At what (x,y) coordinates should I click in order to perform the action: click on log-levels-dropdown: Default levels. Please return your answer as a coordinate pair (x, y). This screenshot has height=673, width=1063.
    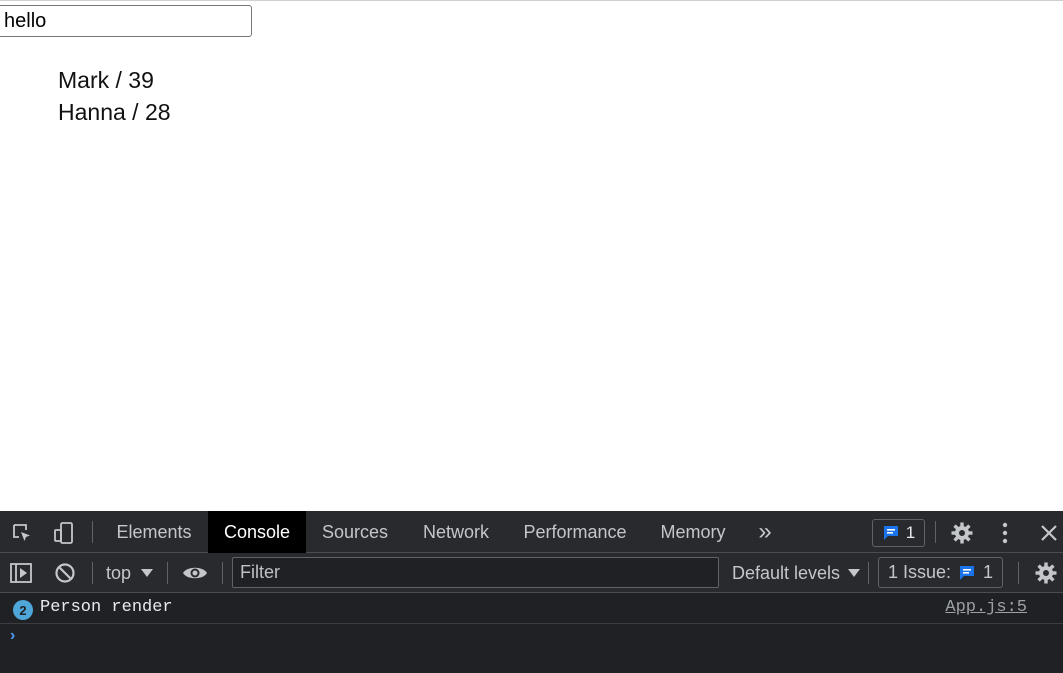
    Looking at the image, I should click on (796, 573).